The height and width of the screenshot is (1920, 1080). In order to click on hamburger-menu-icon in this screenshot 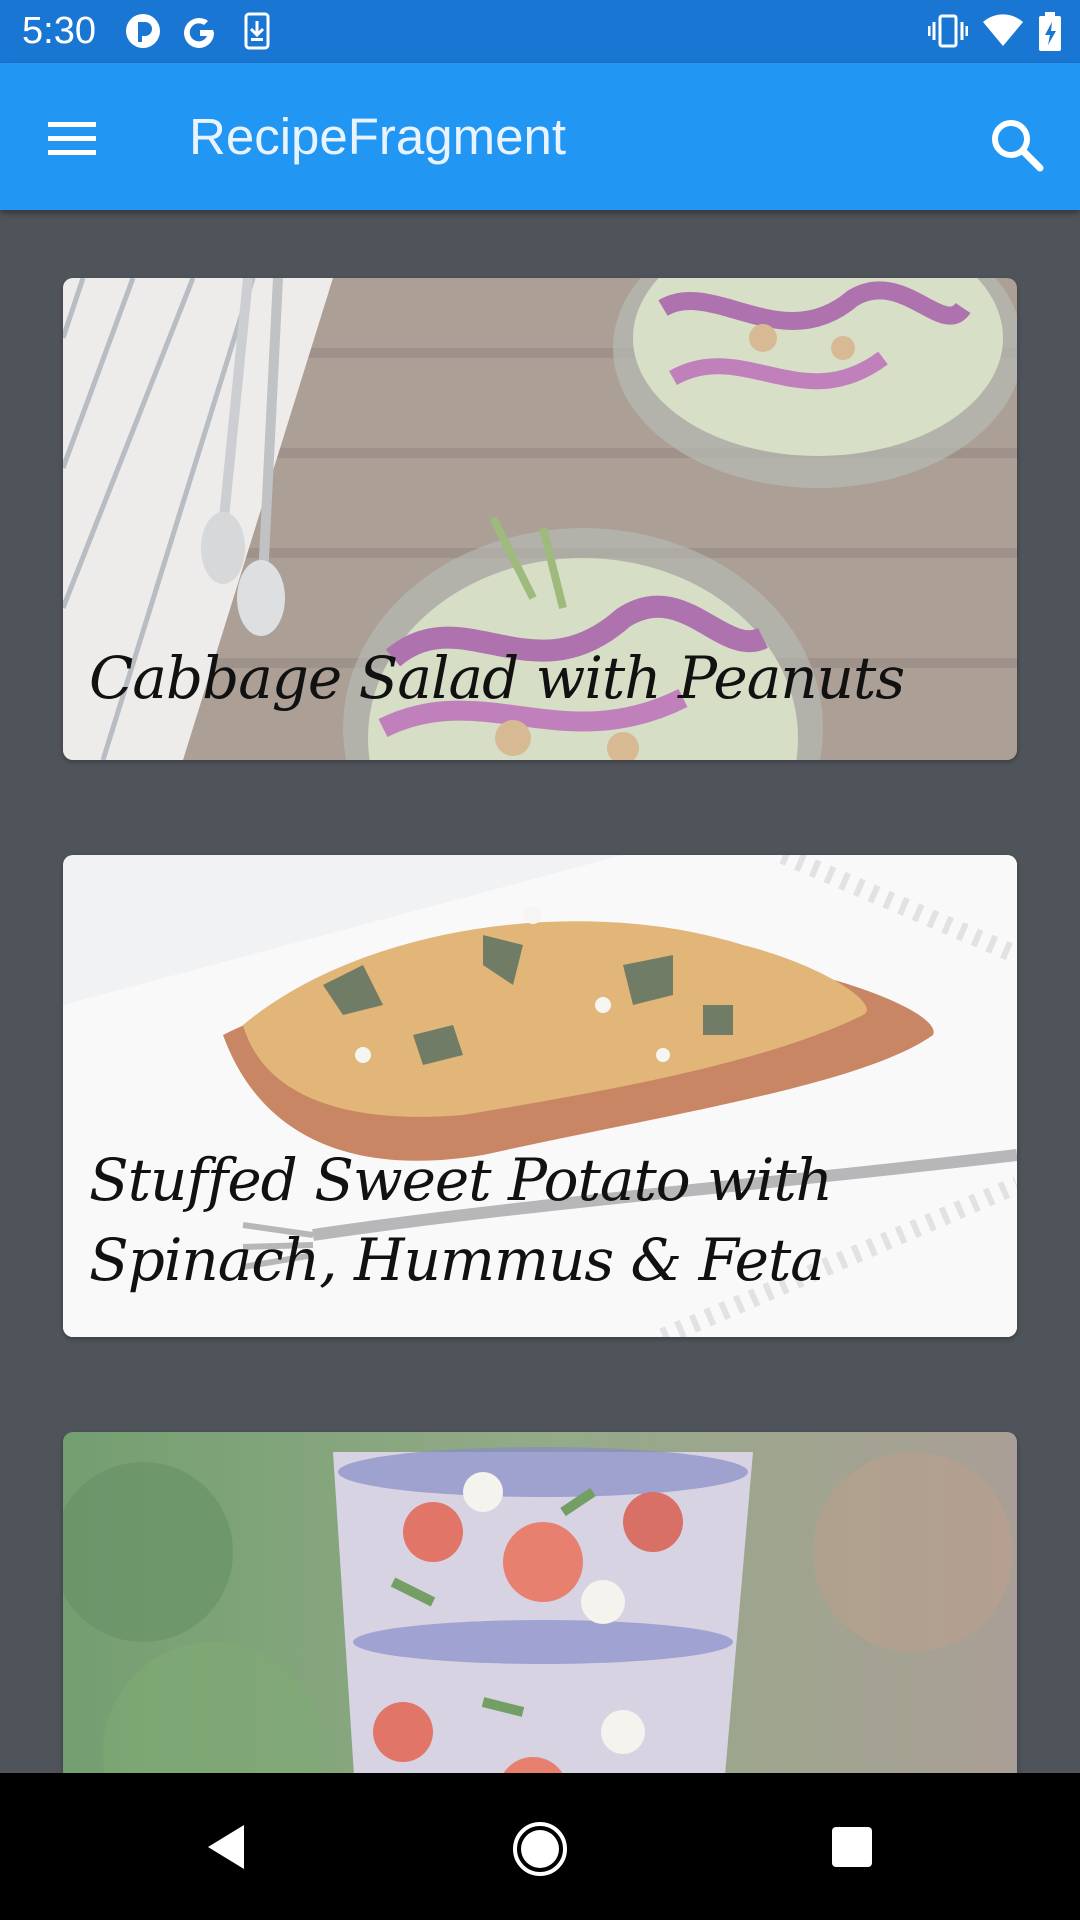, I will do `click(72, 138)`.